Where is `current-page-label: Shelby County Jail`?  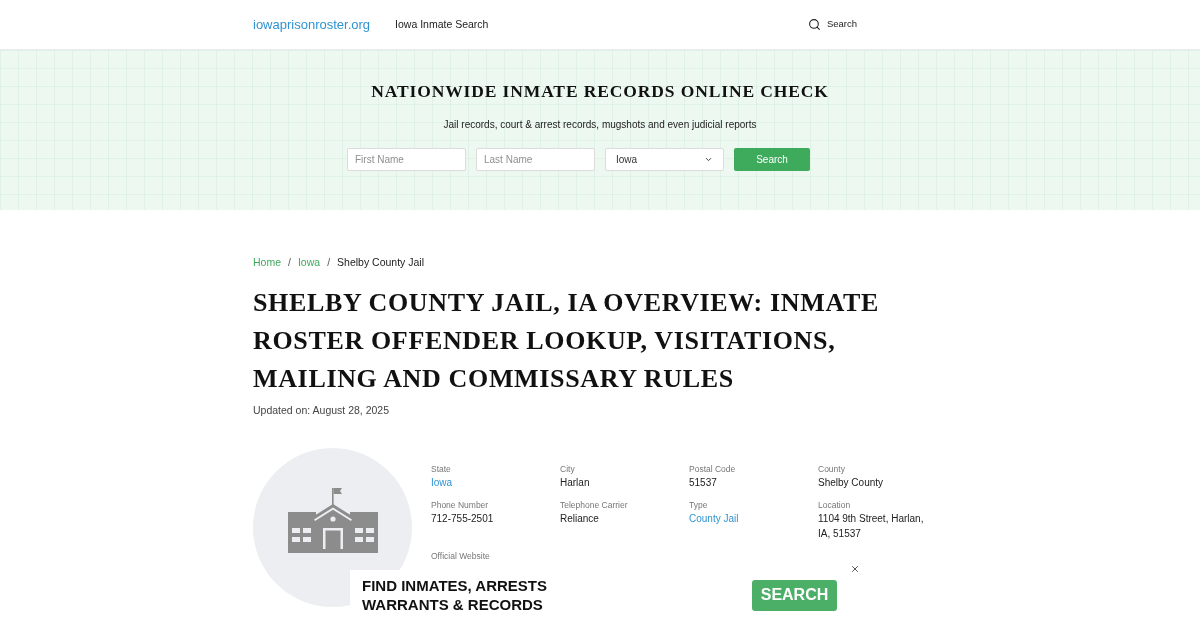
current-page-label: Shelby County Jail is located at coordinates (380, 262).